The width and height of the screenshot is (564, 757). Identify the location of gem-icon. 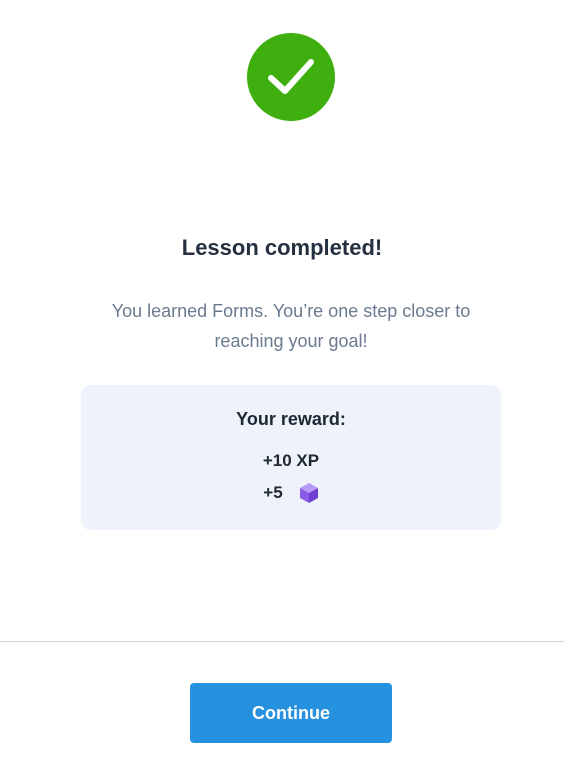
(309, 493).